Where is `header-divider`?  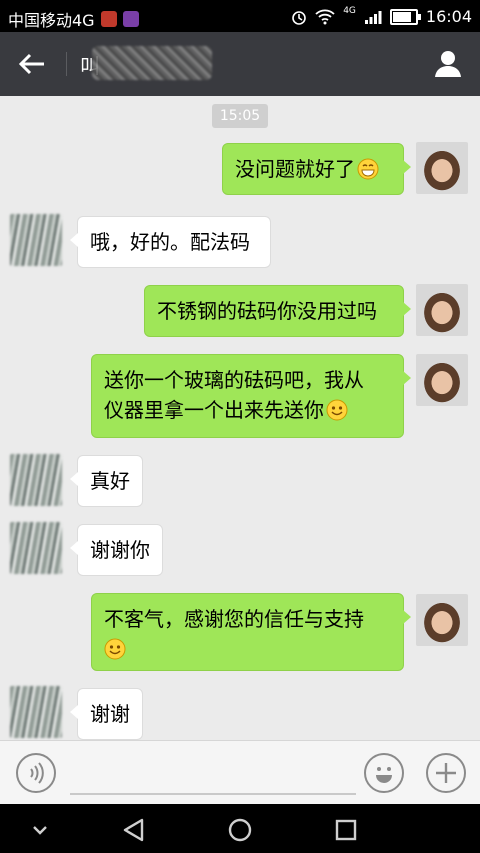 header-divider is located at coordinates (66, 64).